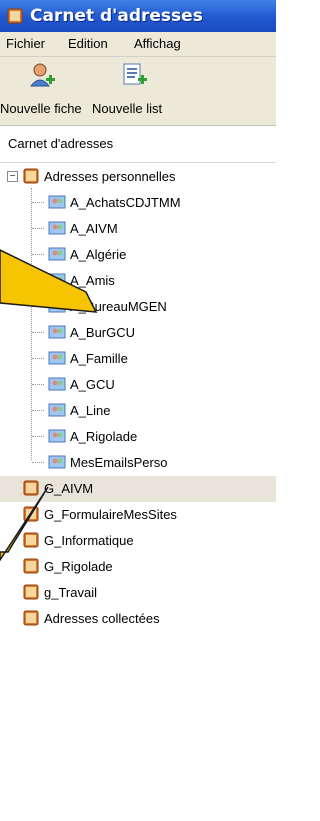 This screenshot has height=821, width=320. I want to click on list-label: A_AIVM, so click(94, 228).